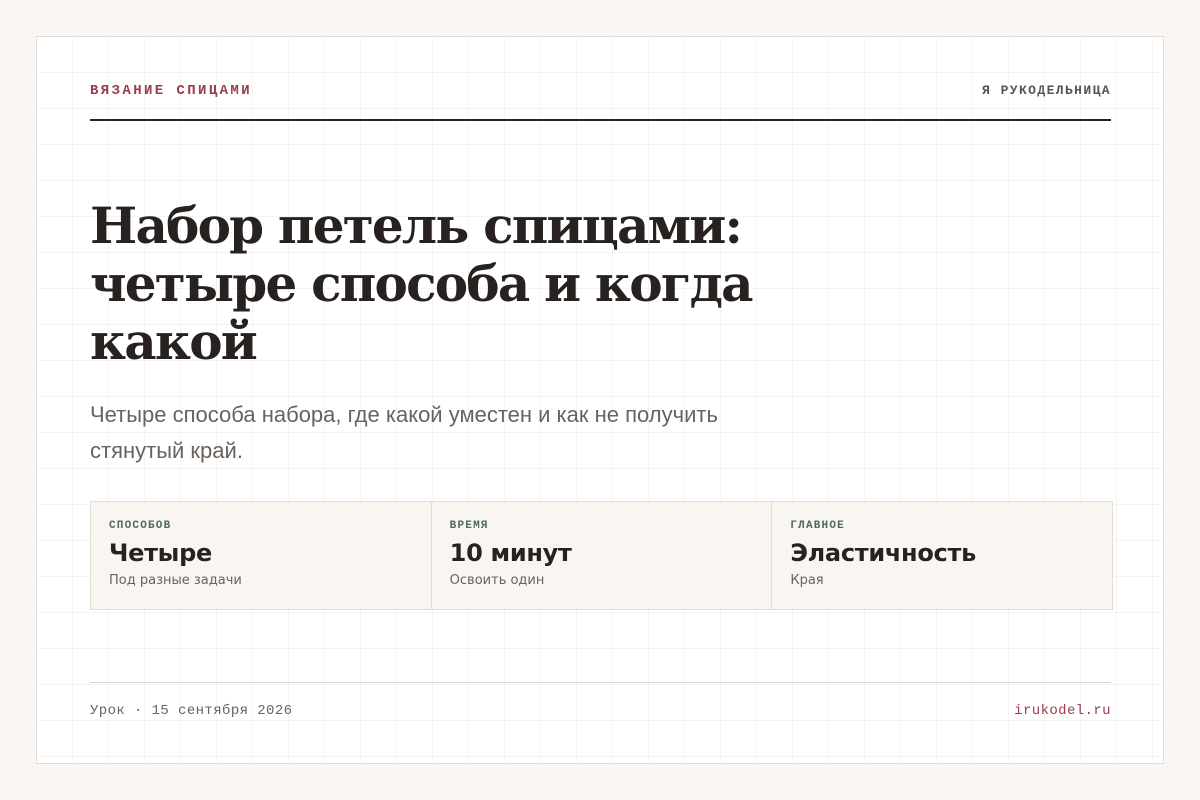 The image size is (1200, 800). What do you see at coordinates (510, 553) in the screenshot?
I see `stat-value: 10 минут` at bounding box center [510, 553].